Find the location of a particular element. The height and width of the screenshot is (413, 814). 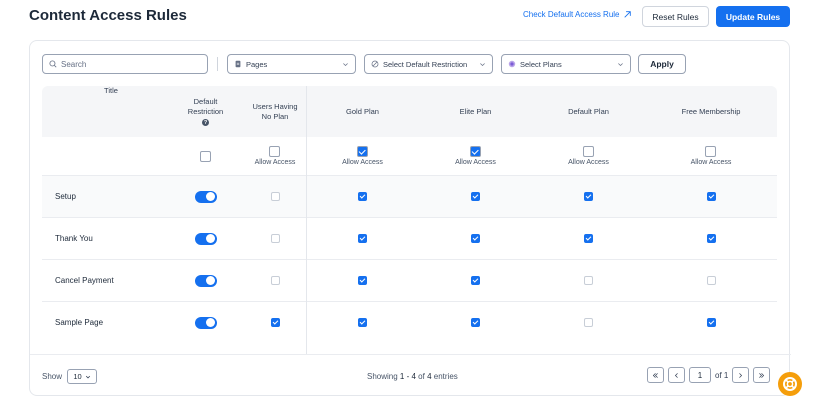

default-restriction-label: Select Default Restriction is located at coordinates (425, 64).